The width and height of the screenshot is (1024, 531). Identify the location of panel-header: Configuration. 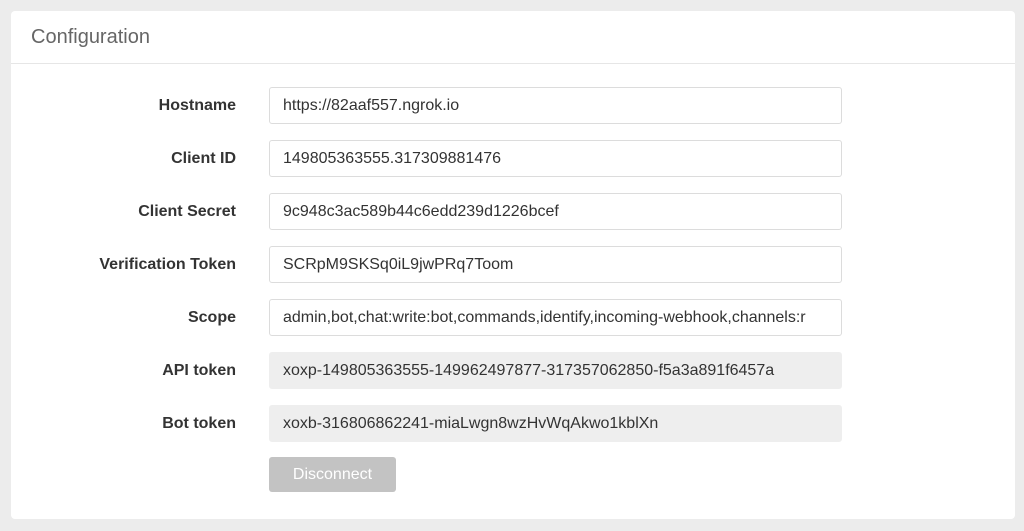
(513, 37).